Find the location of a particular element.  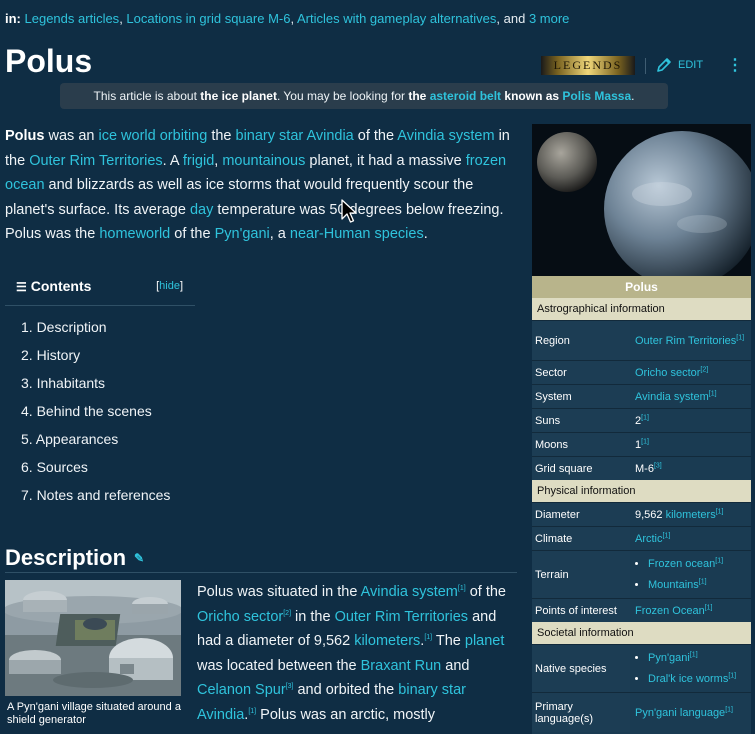

infobox-value-line: 9,562 kilometers[1] is located at coordinates (693, 515).